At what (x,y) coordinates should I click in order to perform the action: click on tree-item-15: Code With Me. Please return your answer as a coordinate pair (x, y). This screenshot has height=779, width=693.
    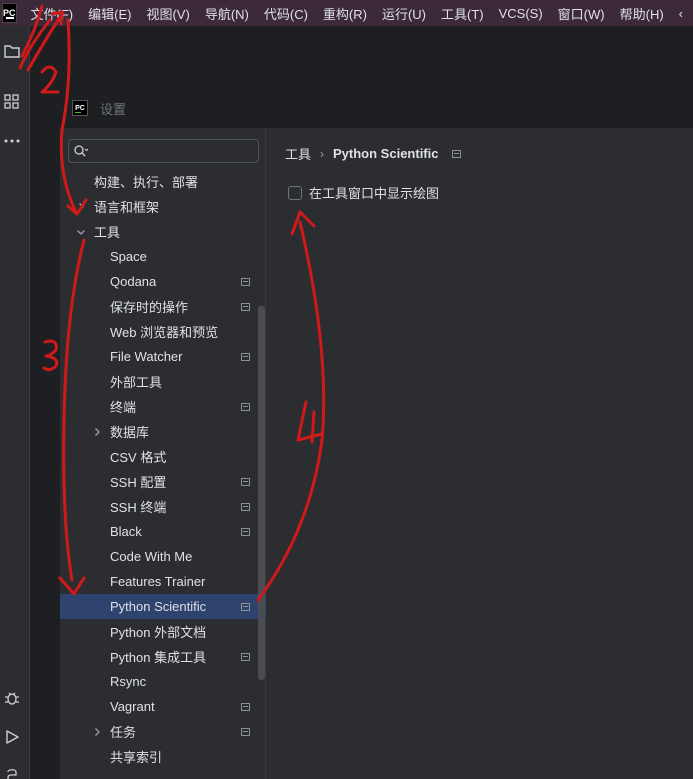
    Looking at the image, I should click on (163, 556).